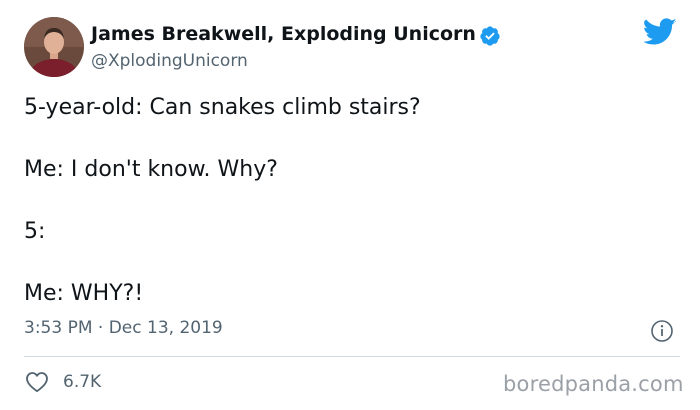 This screenshot has height=410, width=700. I want to click on watermark: boredpanda.com, so click(593, 384).